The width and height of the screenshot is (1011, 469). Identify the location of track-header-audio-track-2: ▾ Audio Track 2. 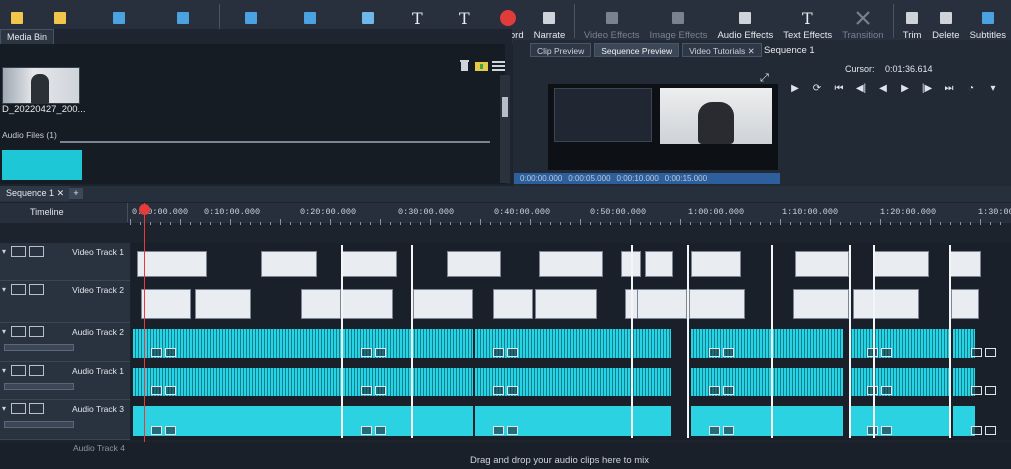
(65, 342).